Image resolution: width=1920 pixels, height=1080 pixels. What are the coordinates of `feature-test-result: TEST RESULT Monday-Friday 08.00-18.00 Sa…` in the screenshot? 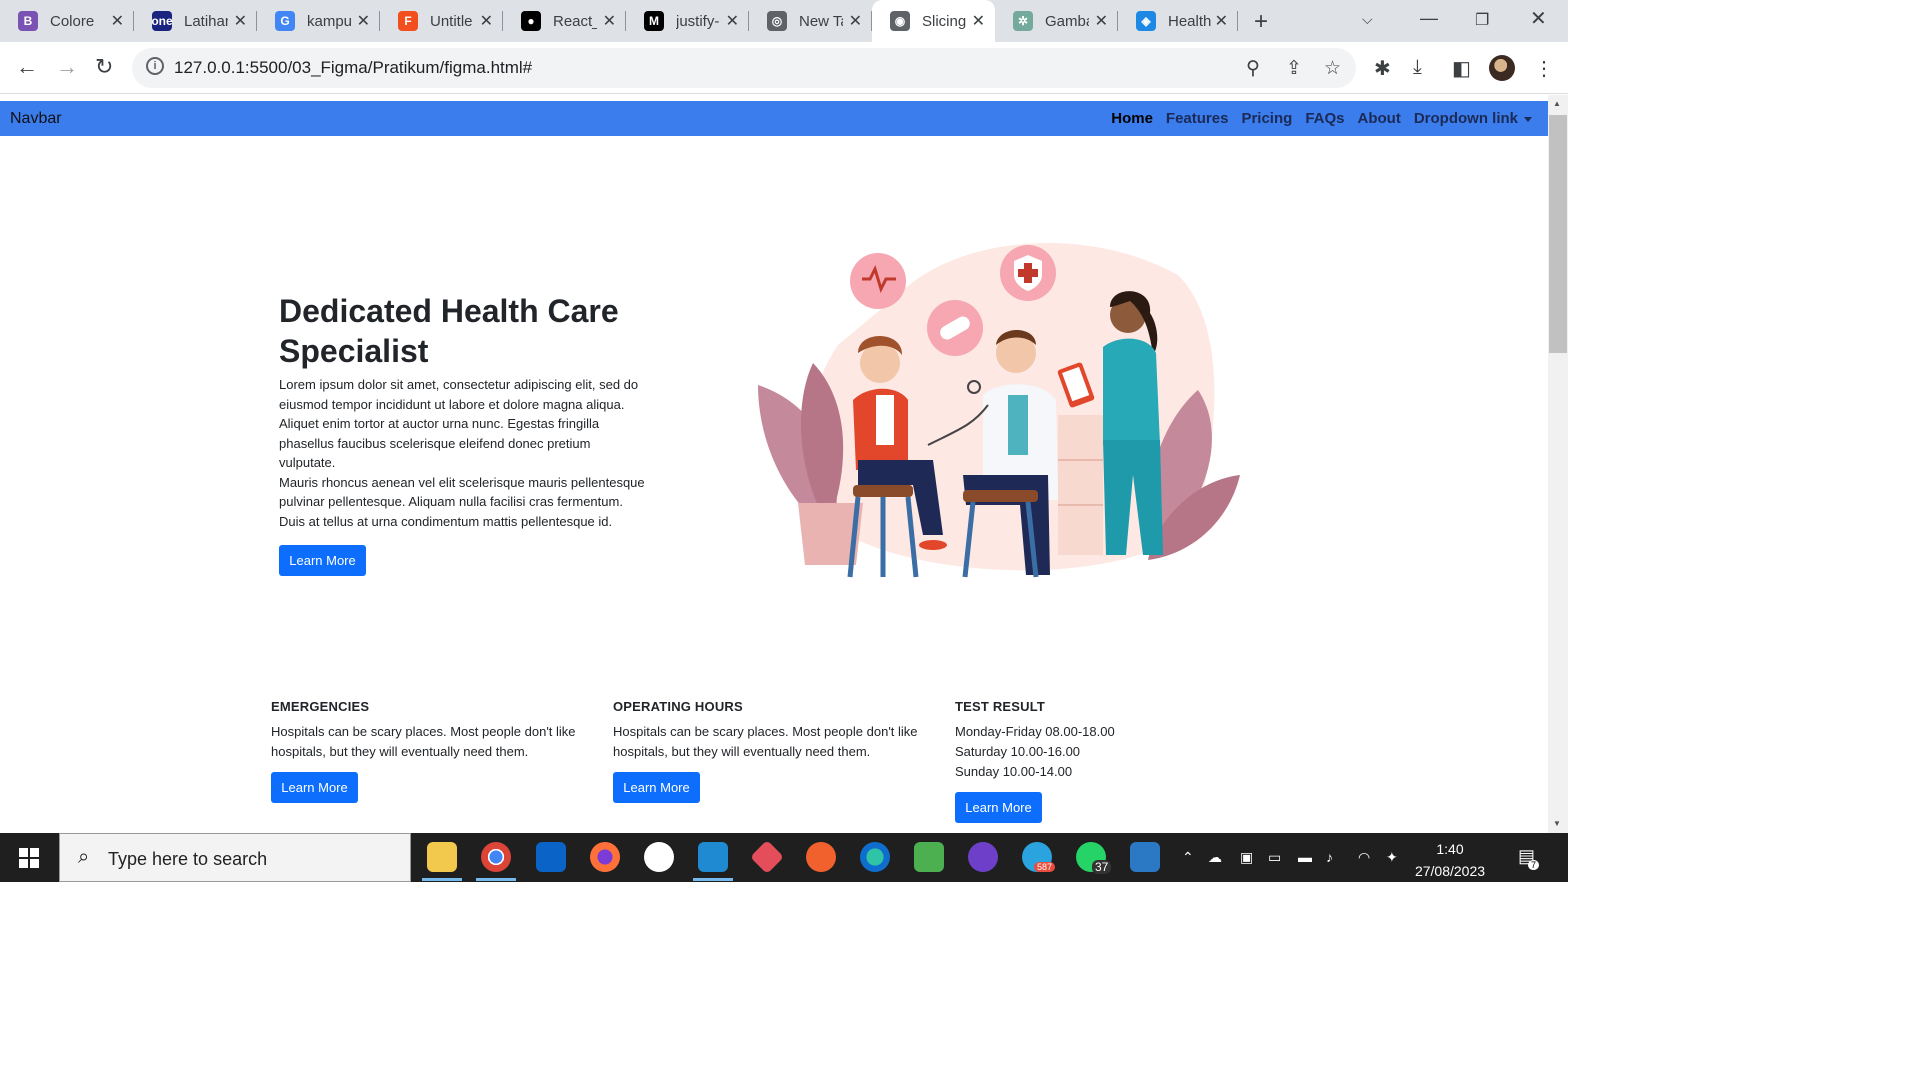 It's located at (1115, 740).